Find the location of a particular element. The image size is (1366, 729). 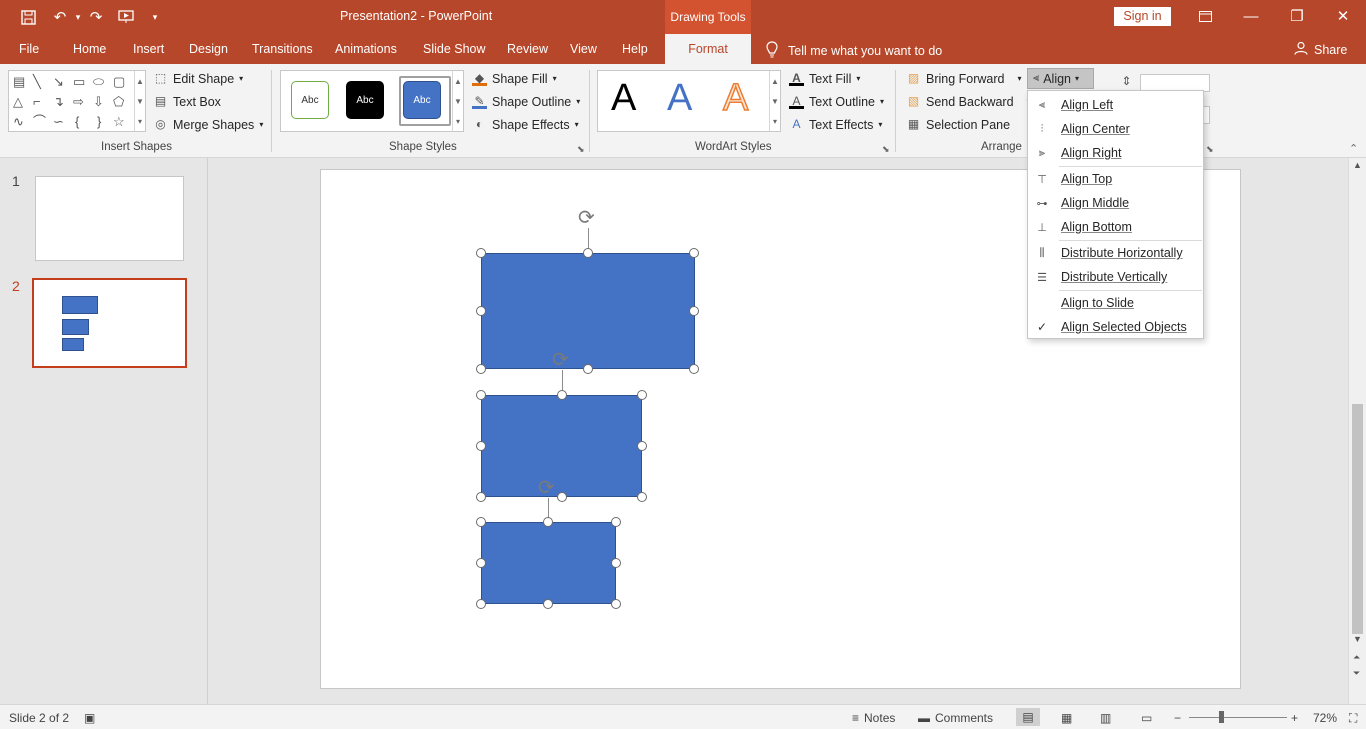

vertical-scrollbar: ▲ ▼ ⏶ ⏷ is located at coordinates (1357, 431).